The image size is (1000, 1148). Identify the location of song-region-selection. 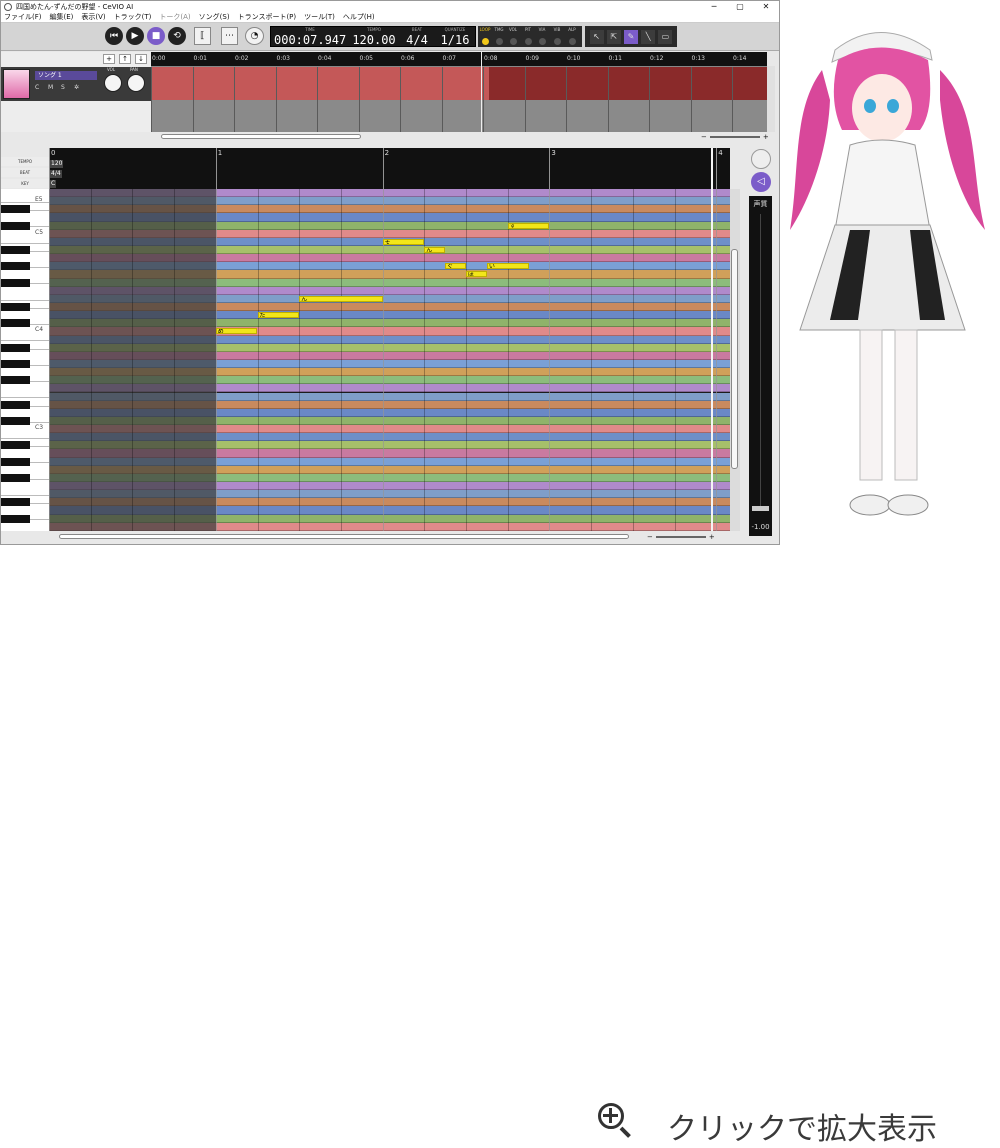
(320, 83).